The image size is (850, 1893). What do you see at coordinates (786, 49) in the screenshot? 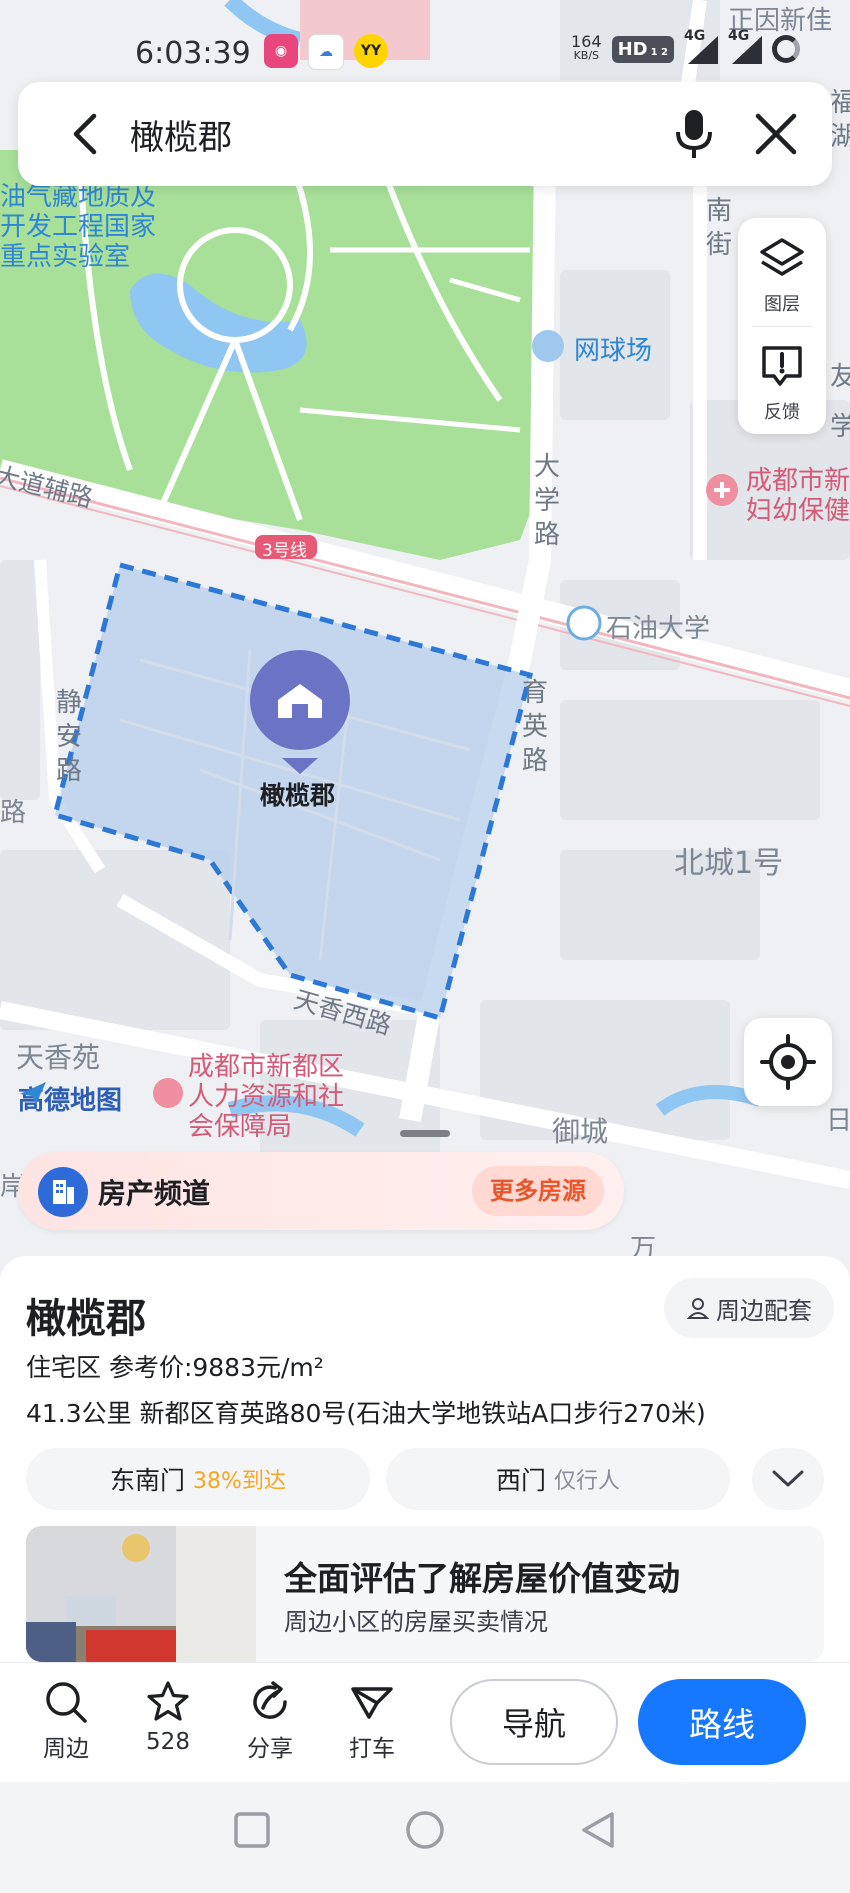
I see `battery-ring-icon` at bounding box center [786, 49].